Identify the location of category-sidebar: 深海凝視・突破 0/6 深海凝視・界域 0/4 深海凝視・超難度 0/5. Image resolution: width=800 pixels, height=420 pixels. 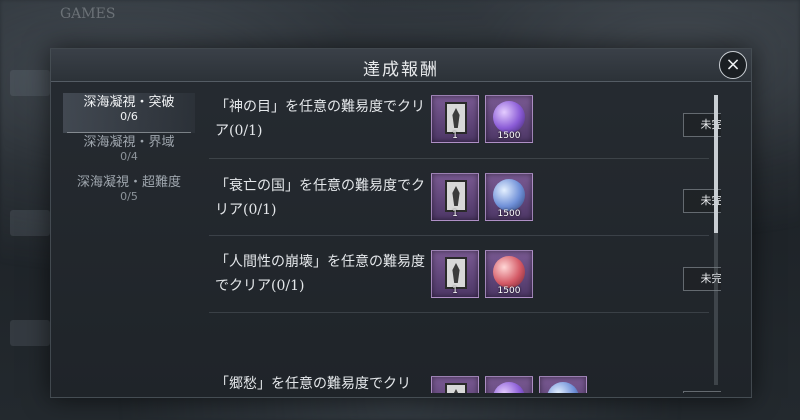
(129, 153).